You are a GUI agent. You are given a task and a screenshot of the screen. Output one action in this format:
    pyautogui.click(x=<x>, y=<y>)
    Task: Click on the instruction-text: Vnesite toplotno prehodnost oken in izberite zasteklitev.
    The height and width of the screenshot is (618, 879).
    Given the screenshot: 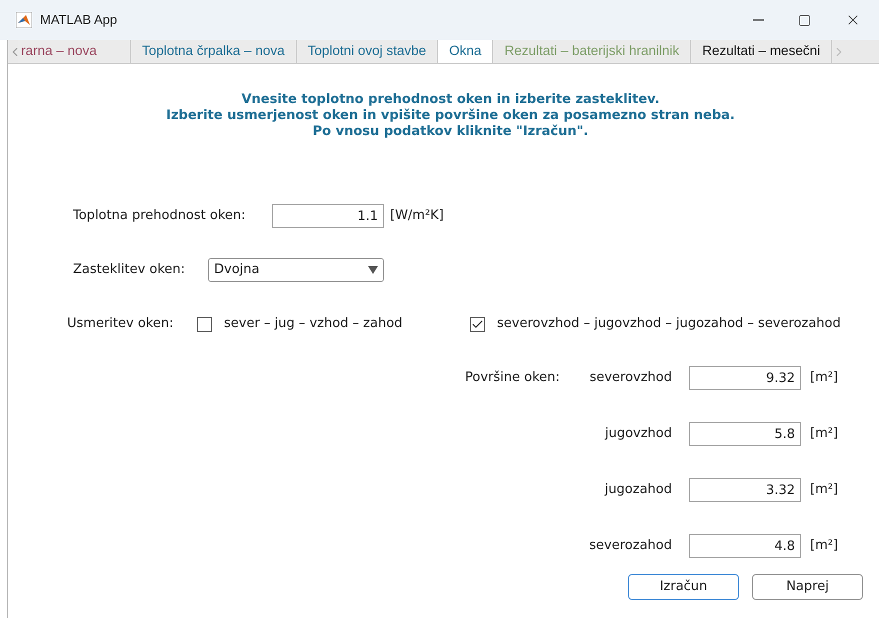 What is the action you would take?
    pyautogui.click(x=450, y=100)
    